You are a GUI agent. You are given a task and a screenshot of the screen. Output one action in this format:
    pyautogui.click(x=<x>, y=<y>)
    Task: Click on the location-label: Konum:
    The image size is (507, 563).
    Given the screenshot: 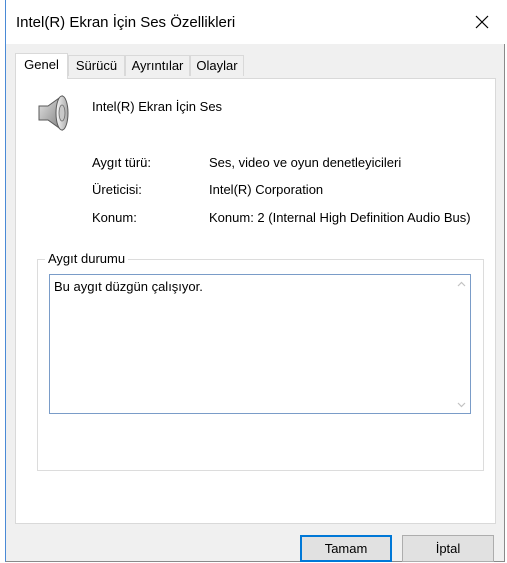 What is the action you would take?
    pyautogui.click(x=114, y=217)
    